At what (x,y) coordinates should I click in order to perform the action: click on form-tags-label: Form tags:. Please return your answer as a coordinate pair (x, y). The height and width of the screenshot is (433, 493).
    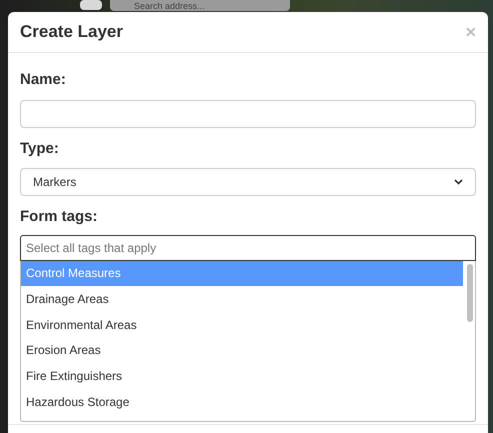
    Looking at the image, I should click on (59, 217).